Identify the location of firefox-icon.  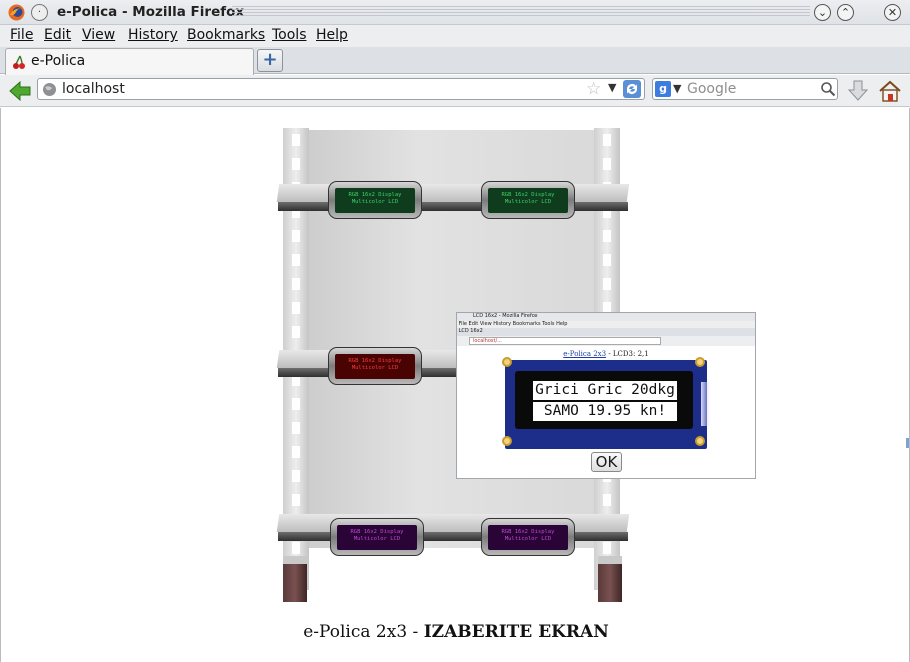
(16, 12).